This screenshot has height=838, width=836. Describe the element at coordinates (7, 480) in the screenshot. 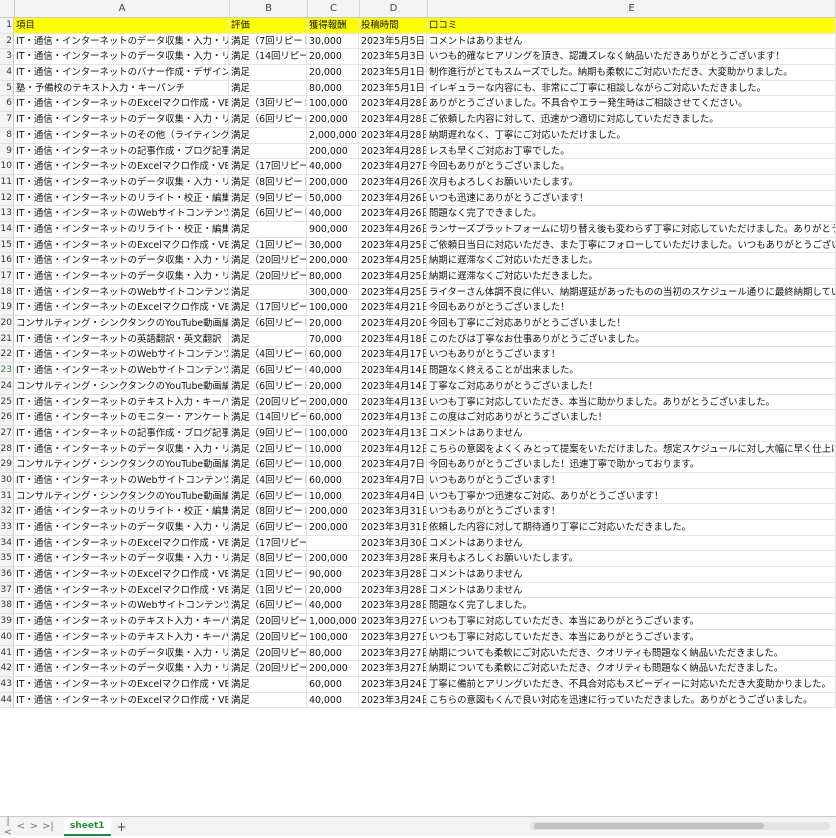

I see `row-number: 30` at that location.